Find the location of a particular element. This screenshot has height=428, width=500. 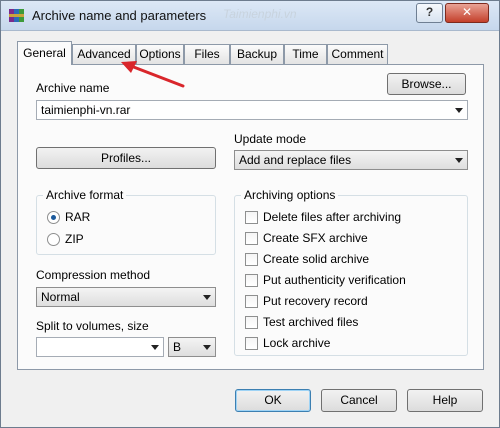

update-mode-select: Add and replace files is located at coordinates (351, 160).